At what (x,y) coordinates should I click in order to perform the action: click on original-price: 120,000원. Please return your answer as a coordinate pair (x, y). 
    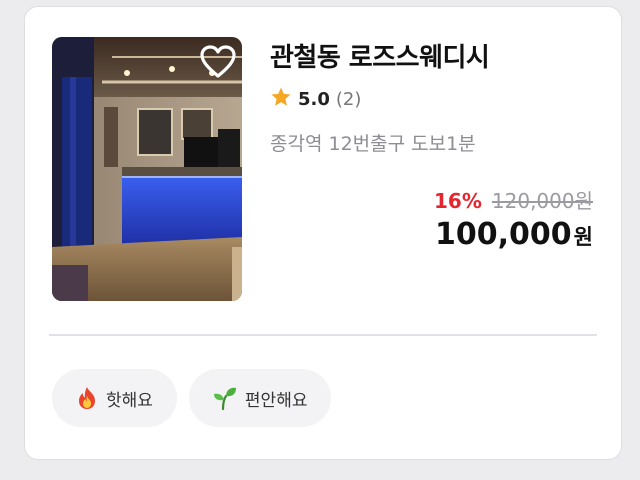
    Looking at the image, I should click on (542, 201).